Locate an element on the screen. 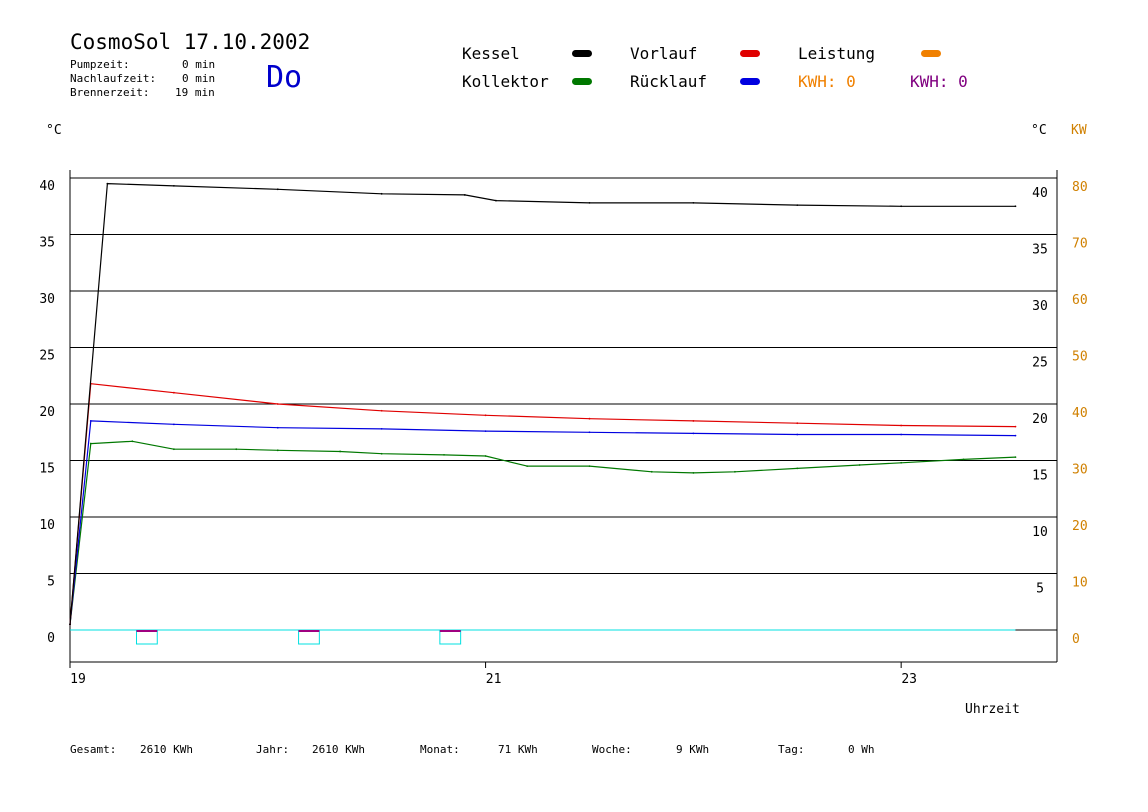 This screenshot has height=812, width=1148. y-right-tick-label-40: 40 is located at coordinates (1040, 193).